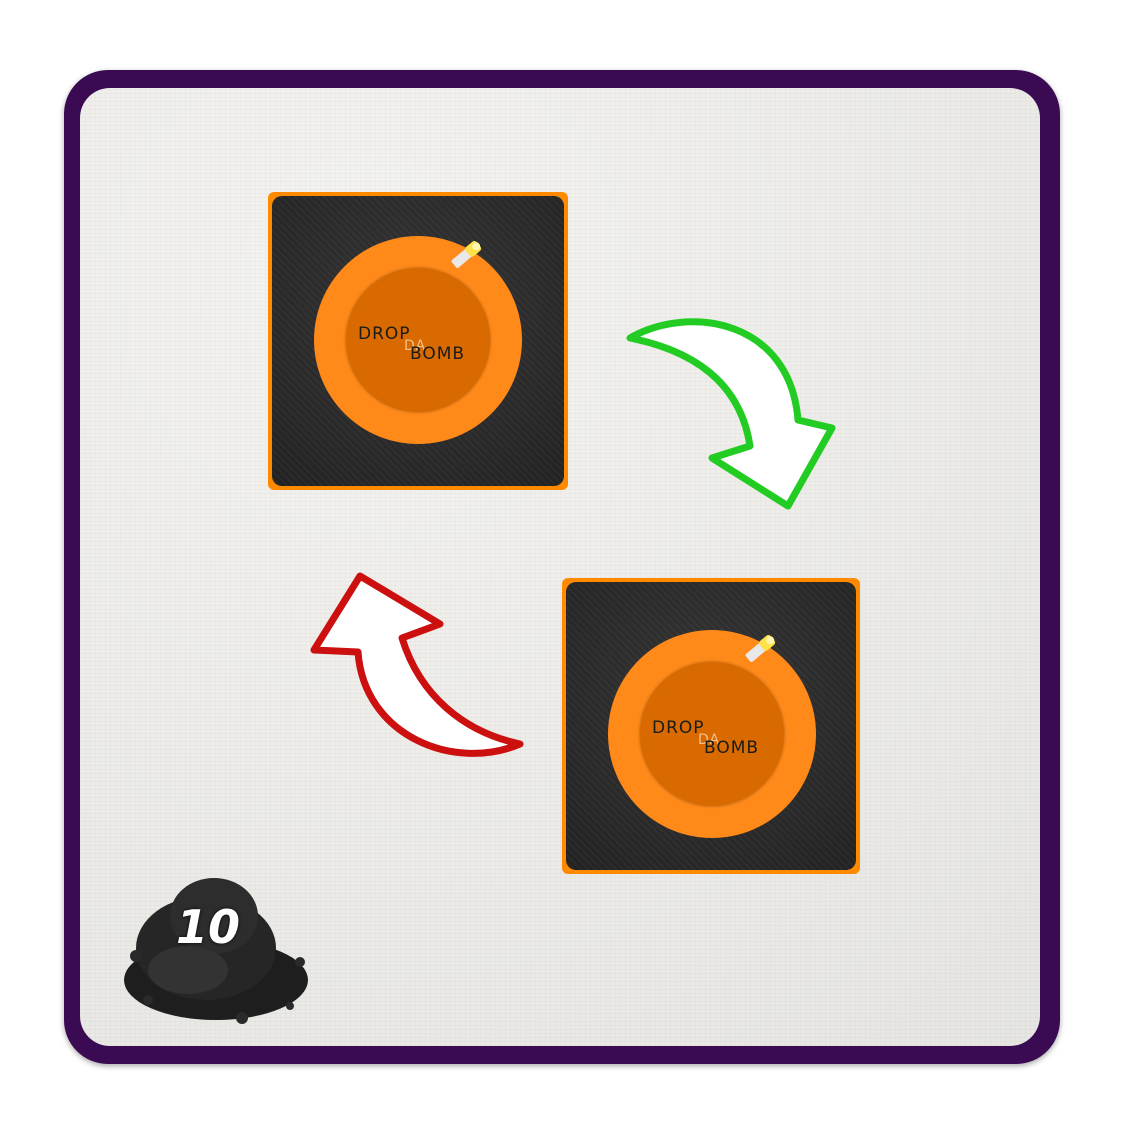 The width and height of the screenshot is (1134, 1134). I want to click on bomb-tile-bottom: DROP DA BOMB, so click(711, 726).